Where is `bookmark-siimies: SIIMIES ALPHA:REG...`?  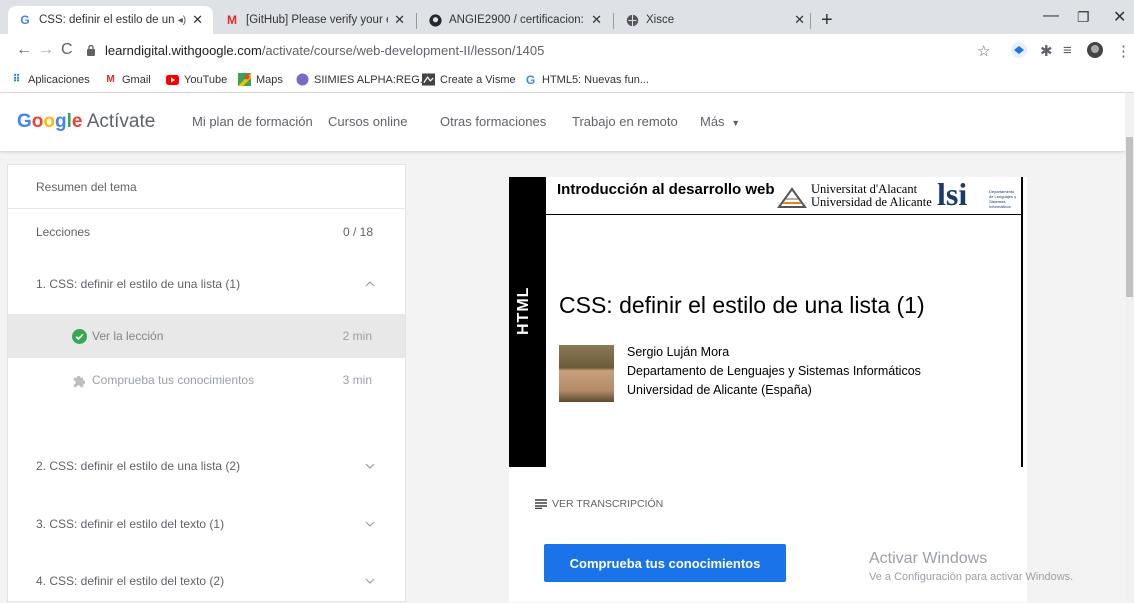
bookmark-siimies: SIIMIES ALPHA:REG... is located at coordinates (362, 79).